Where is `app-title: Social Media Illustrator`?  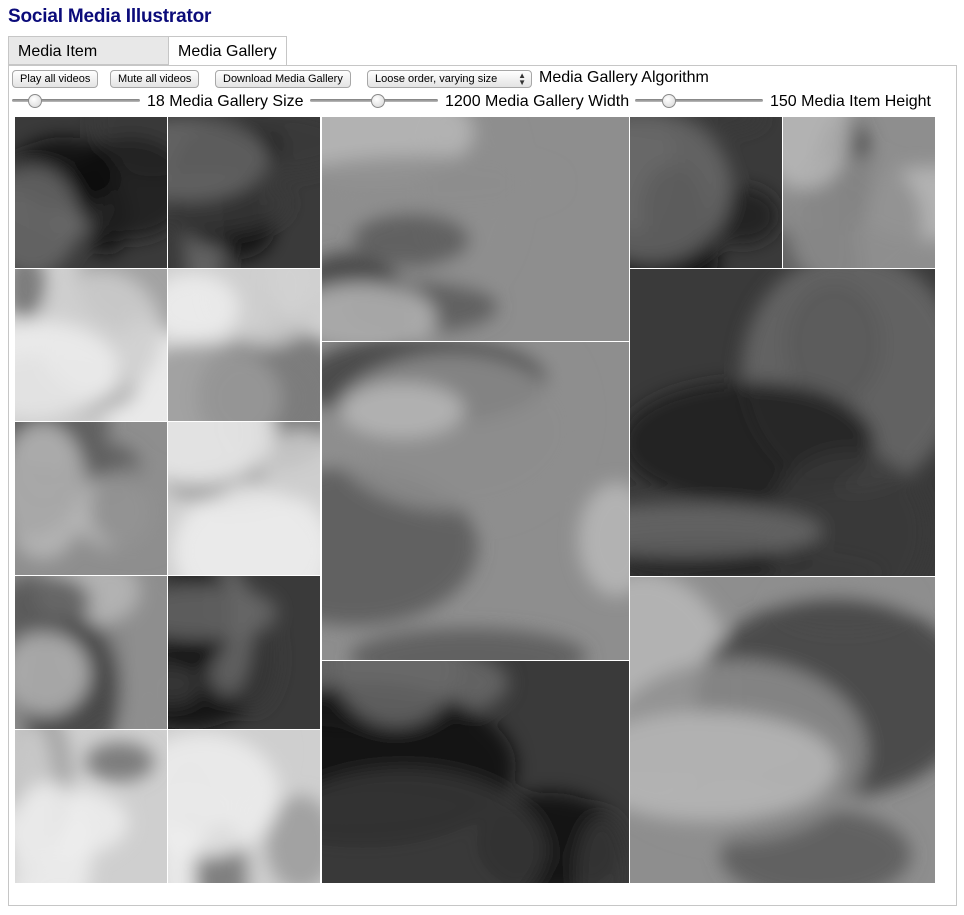 app-title: Social Media Illustrator is located at coordinates (110, 16).